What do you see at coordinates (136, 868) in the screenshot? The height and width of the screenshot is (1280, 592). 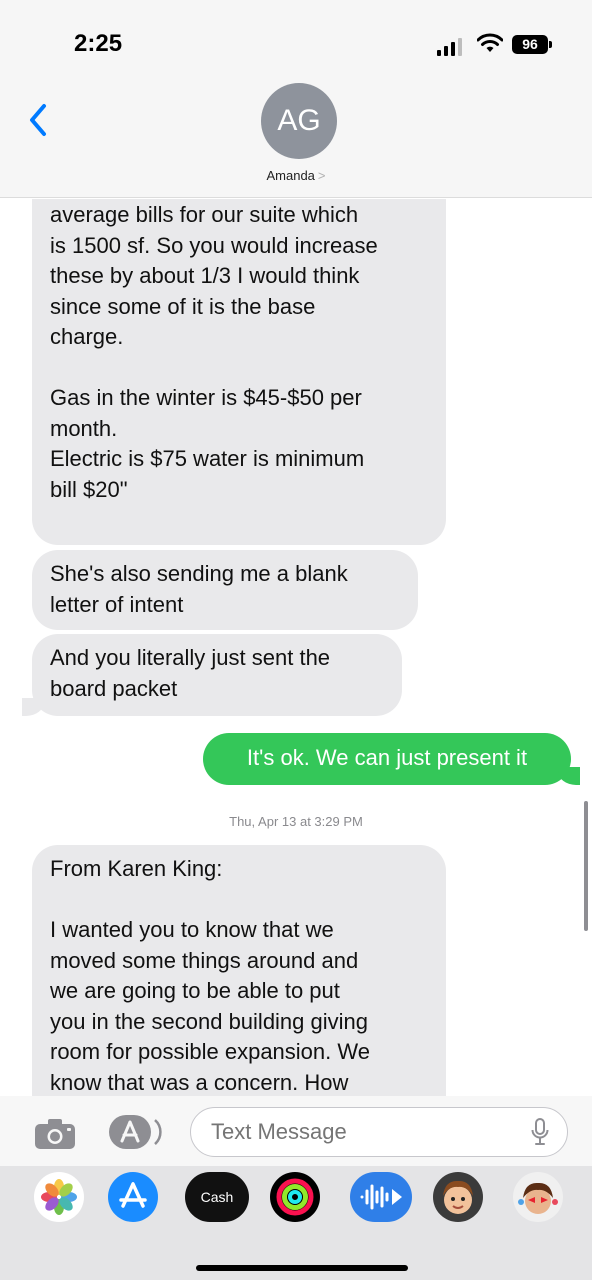 I see `message-line: From Karen King:` at bounding box center [136, 868].